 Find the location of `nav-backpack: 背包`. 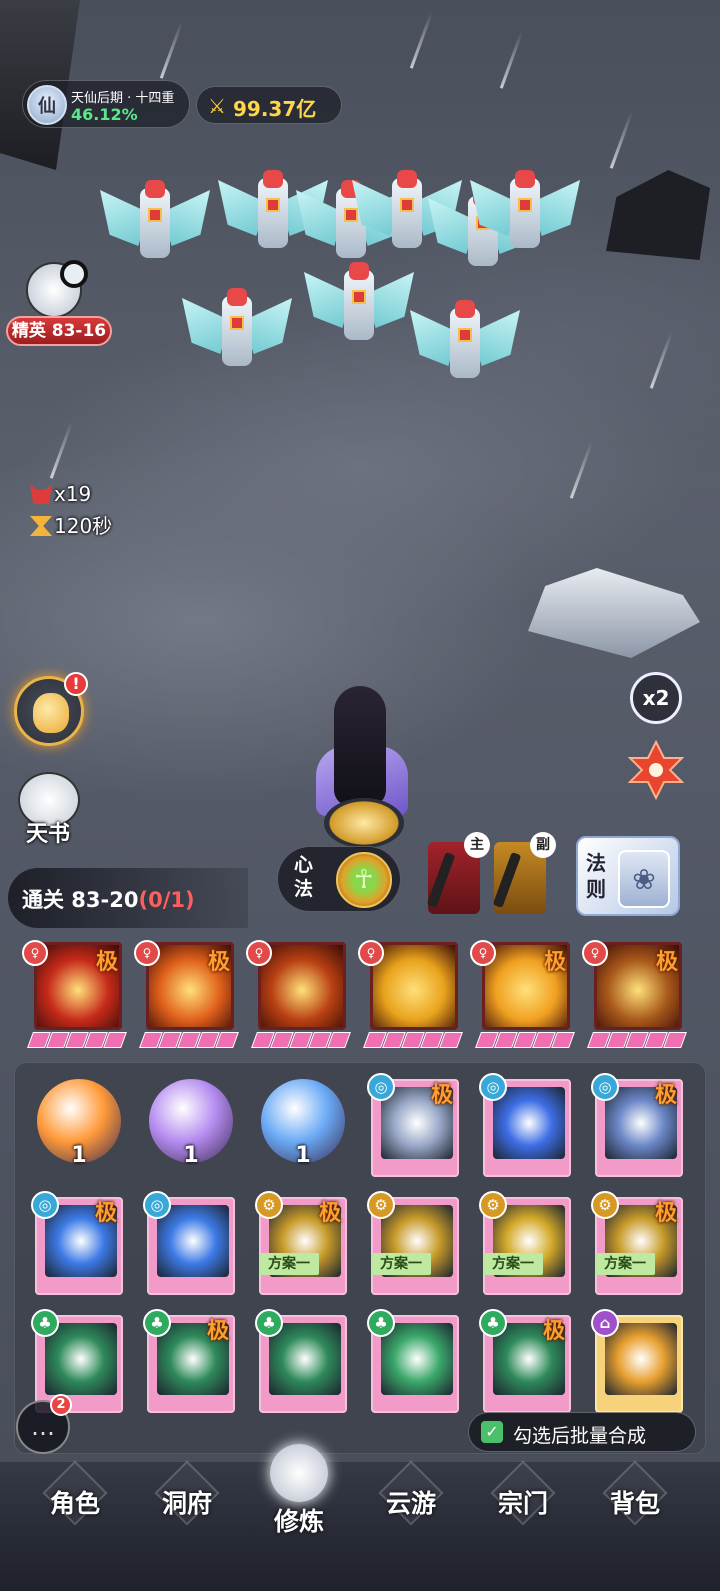

nav-backpack: 背包 is located at coordinates (635, 1511).